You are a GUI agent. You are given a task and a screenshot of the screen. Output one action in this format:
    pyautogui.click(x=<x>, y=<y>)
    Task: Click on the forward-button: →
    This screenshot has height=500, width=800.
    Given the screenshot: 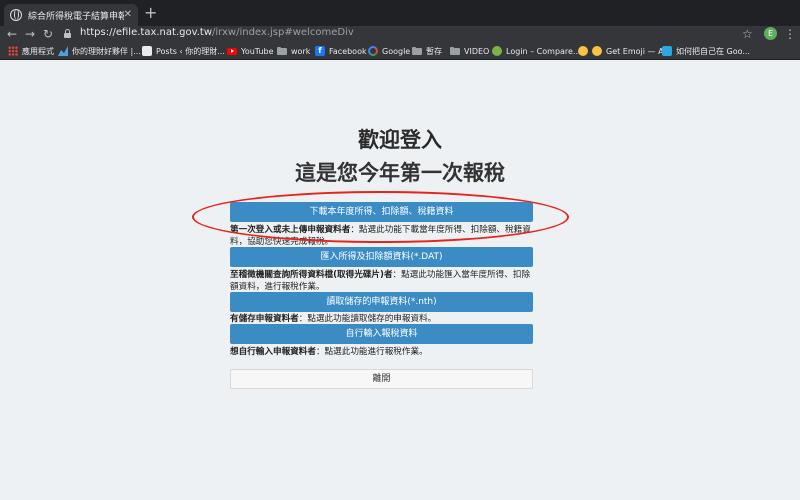 What is the action you would take?
    pyautogui.click(x=30, y=34)
    